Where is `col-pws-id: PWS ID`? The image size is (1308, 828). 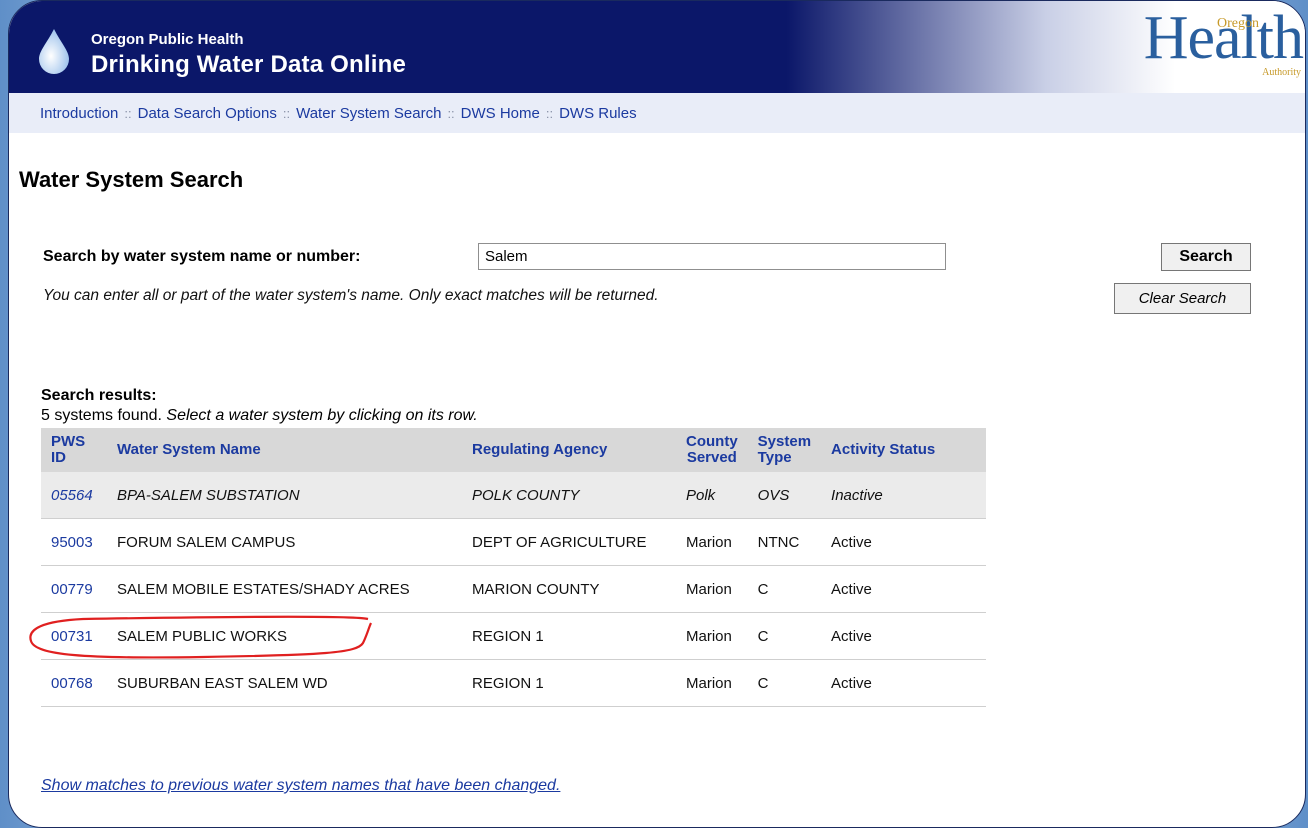
col-pws-id: PWS ID is located at coordinates (74, 450).